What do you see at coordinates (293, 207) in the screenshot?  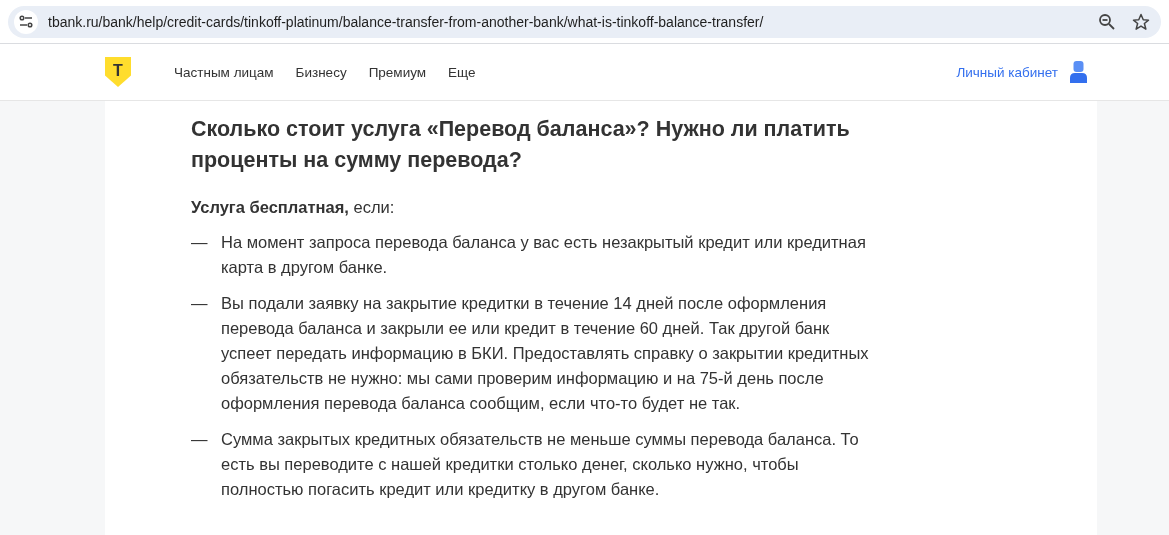 I see `intro-text: Услуга бесплатная, если:` at bounding box center [293, 207].